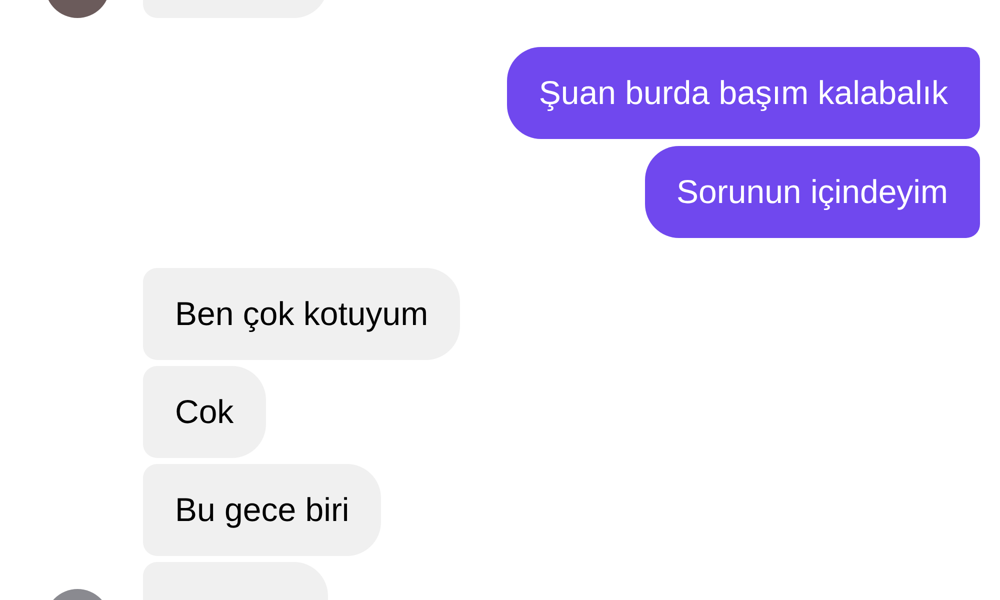 The height and width of the screenshot is (600, 1000). I want to click on message-bubble: Ben çok kotuyum, so click(301, 314).